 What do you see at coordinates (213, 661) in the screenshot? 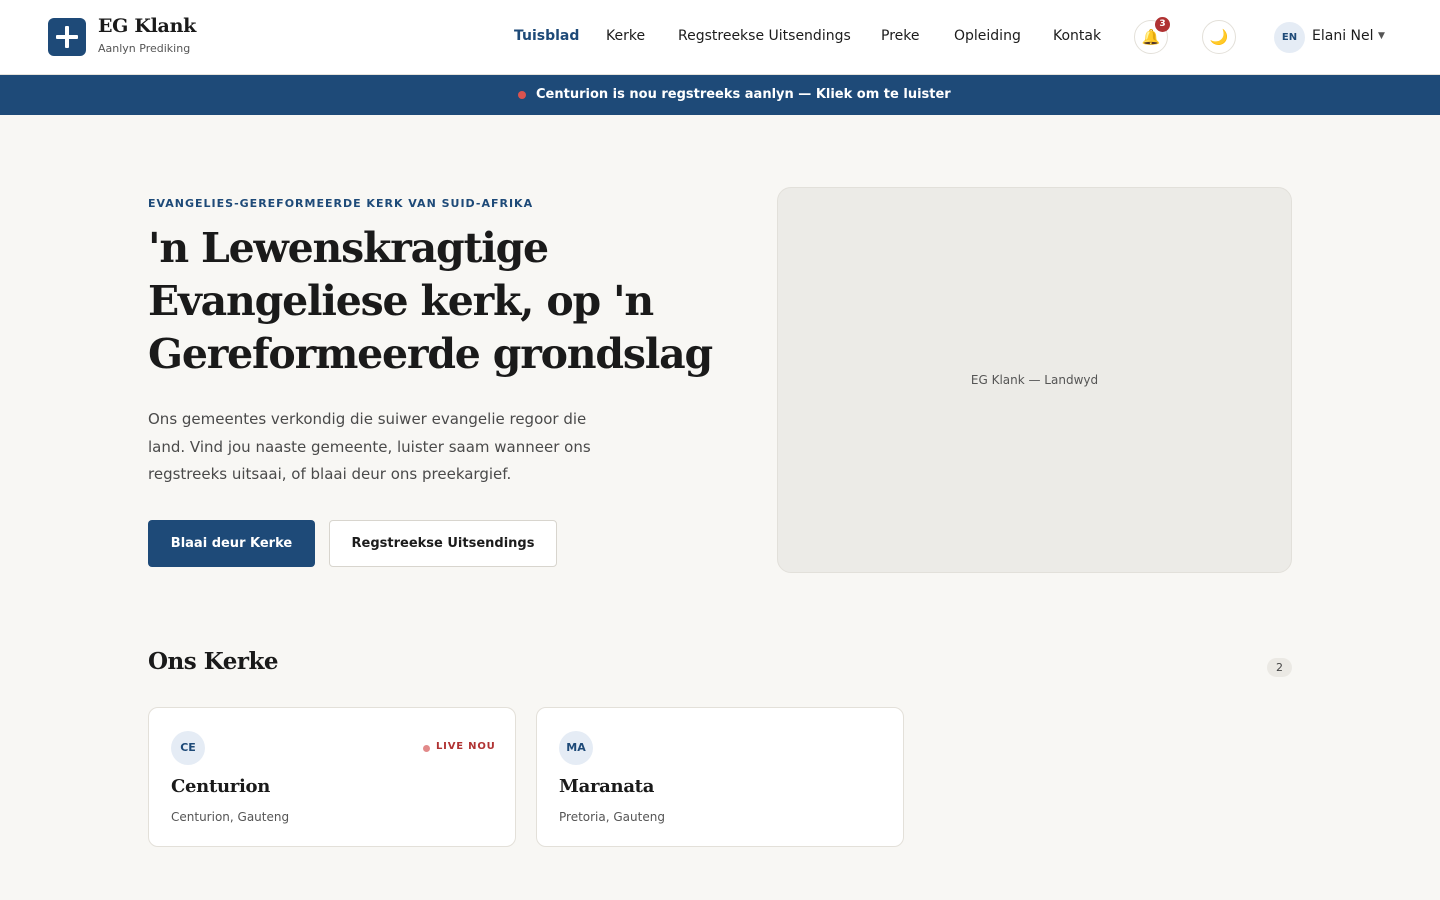
I see `churches-section-title: Ons Kerke` at bounding box center [213, 661].